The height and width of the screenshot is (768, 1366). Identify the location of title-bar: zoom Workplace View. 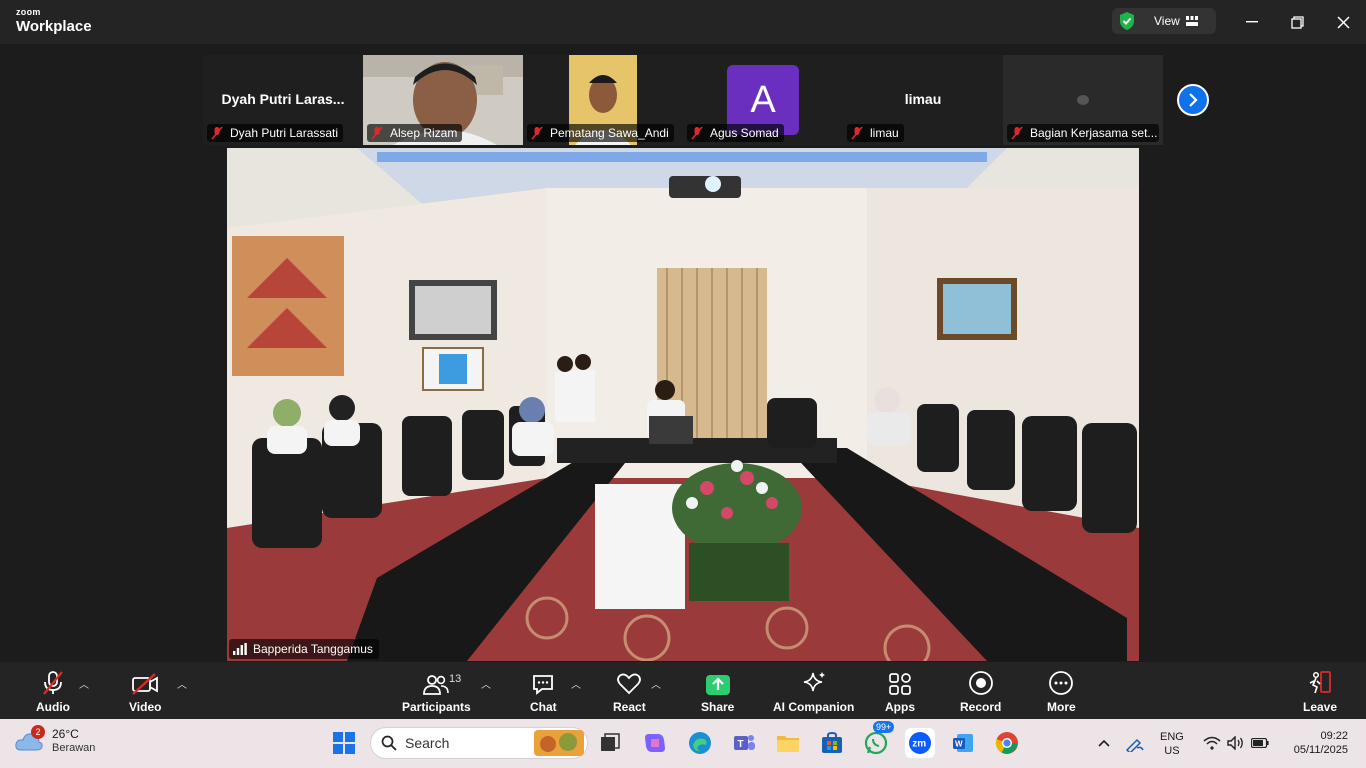
(683, 22).